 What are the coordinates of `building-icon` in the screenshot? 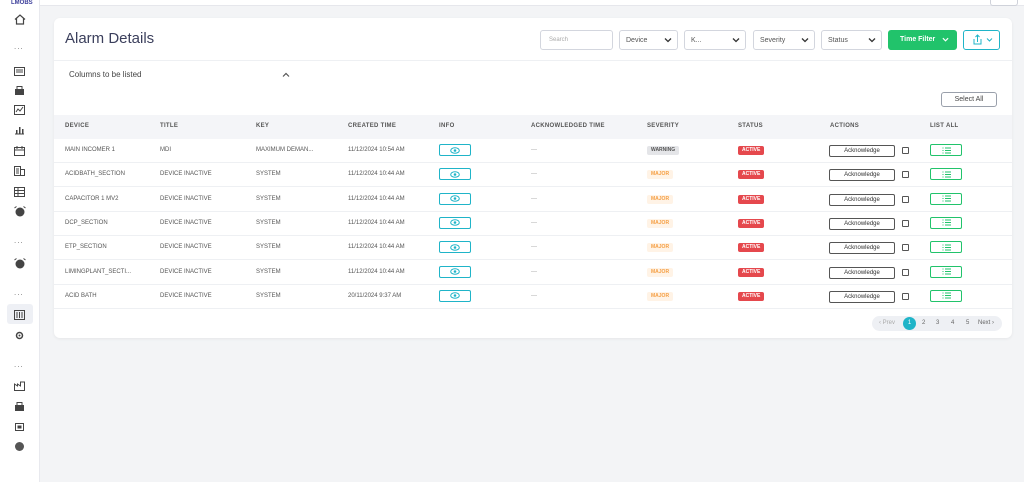 It's located at (19, 170).